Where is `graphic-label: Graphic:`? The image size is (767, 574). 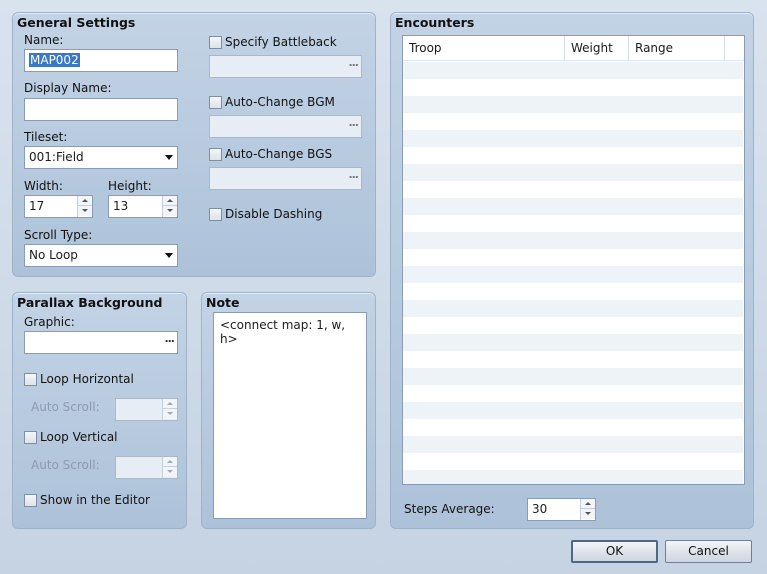 graphic-label: Graphic: is located at coordinates (49, 322).